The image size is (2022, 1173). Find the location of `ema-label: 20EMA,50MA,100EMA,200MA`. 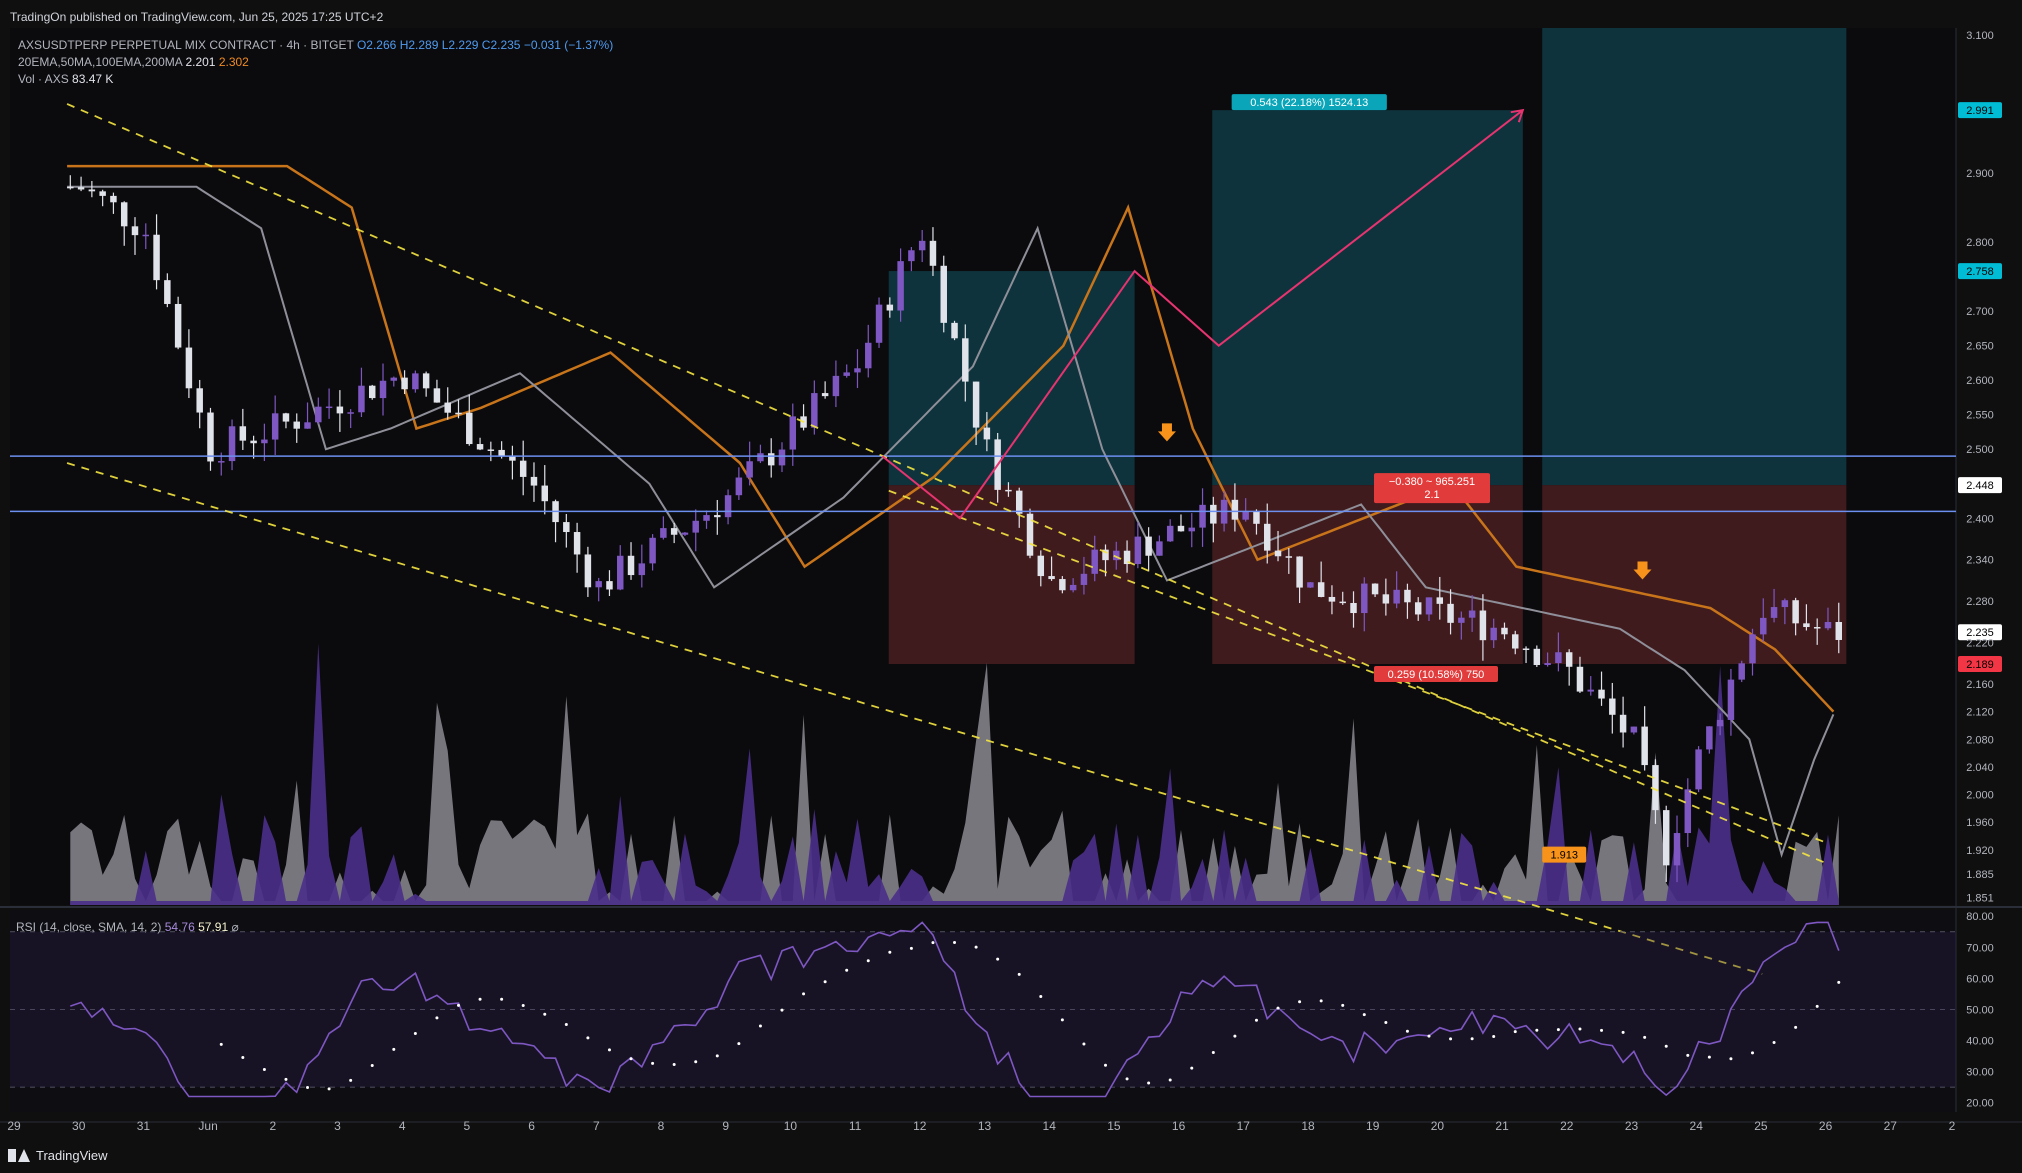

ema-label: 20EMA,50MA,100EMA,200MA is located at coordinates (100, 62).